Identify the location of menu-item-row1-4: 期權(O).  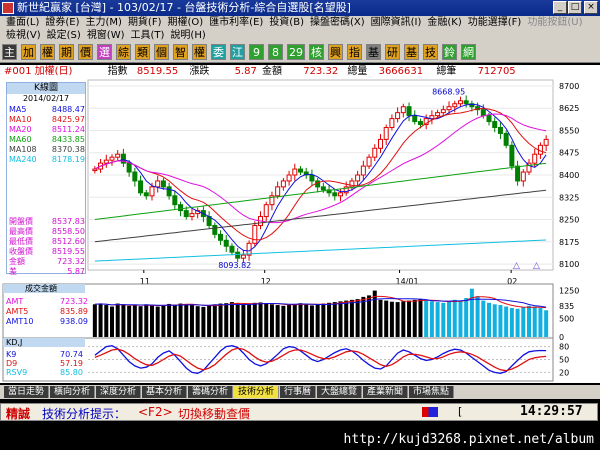
(186, 22).